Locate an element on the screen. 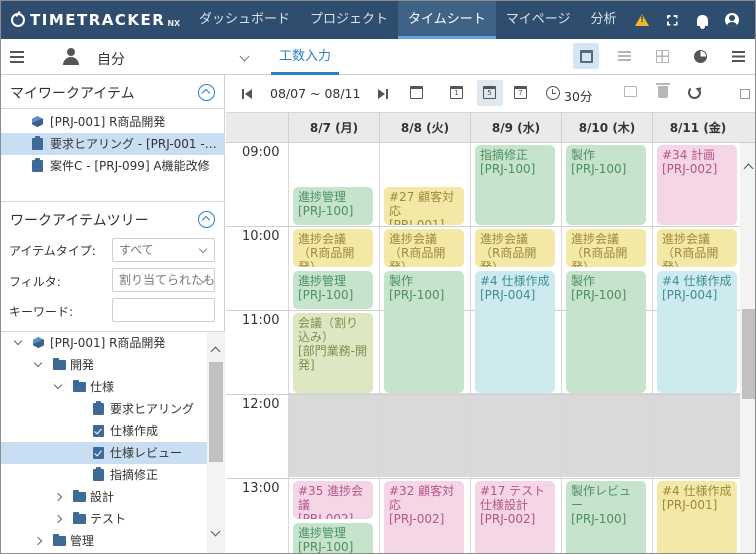 The width and height of the screenshot is (756, 554). comment-icon is located at coordinates (630, 91).